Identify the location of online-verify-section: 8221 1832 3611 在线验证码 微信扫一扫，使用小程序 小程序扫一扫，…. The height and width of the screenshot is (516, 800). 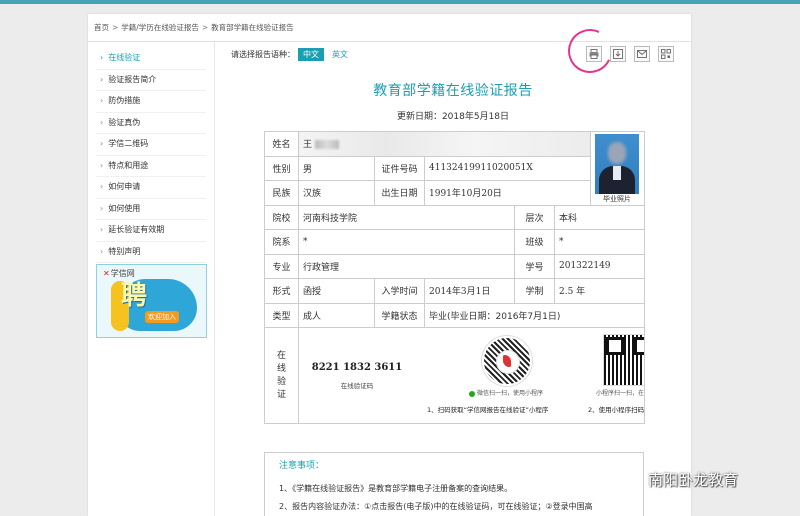
(471, 375).